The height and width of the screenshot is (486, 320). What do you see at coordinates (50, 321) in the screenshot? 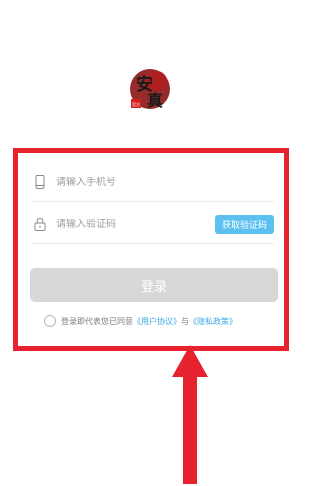
I see `agreement-checkbox` at bounding box center [50, 321].